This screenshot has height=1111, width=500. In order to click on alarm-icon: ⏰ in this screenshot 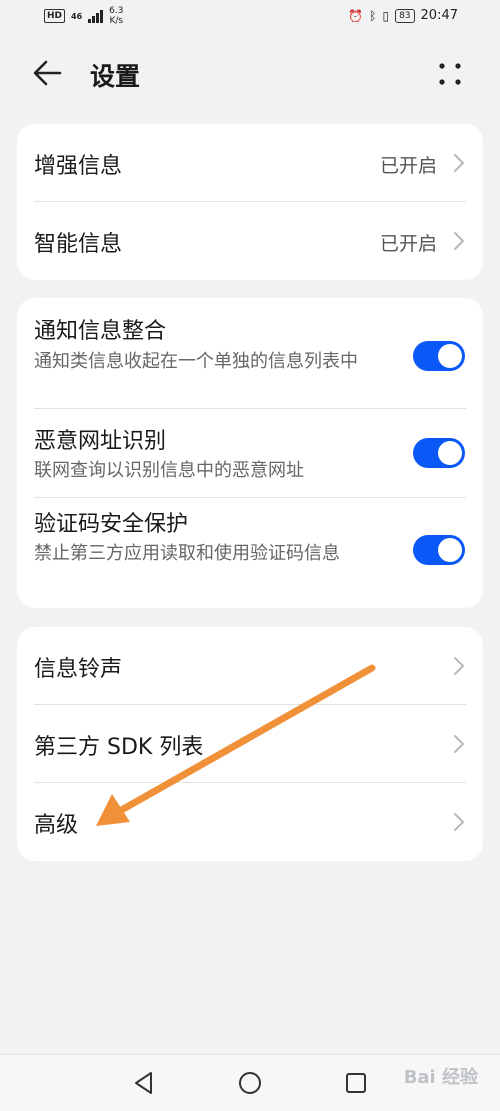, I will do `click(356, 15)`.